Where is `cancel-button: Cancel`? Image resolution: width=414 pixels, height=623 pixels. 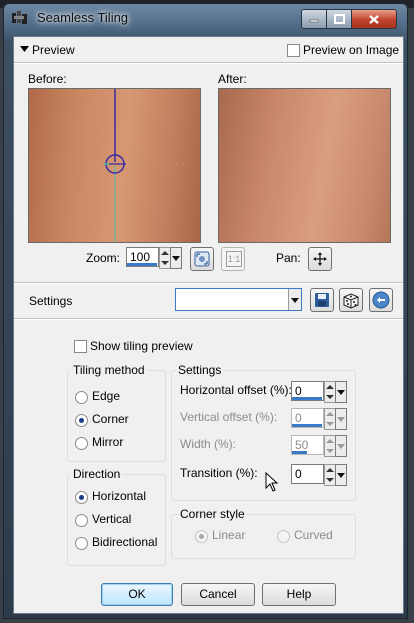 cancel-button: Cancel is located at coordinates (218, 594).